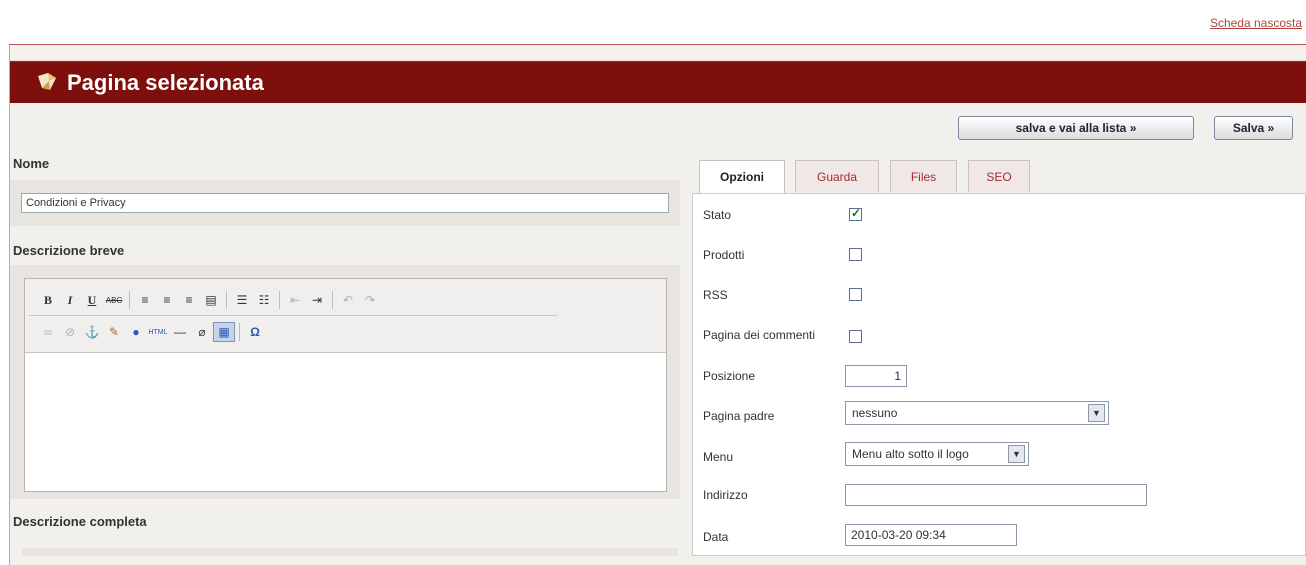  Describe the element at coordinates (317, 300) in the screenshot. I see `indent-icon: ⇥` at that location.